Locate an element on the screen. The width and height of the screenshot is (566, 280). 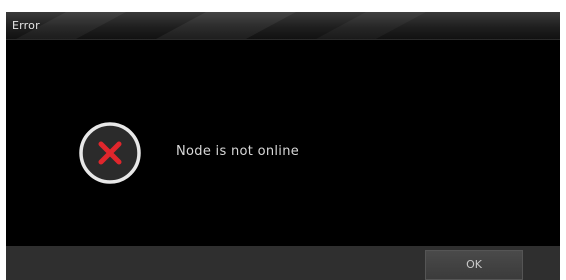
dialog-title: Error is located at coordinates (26, 25).